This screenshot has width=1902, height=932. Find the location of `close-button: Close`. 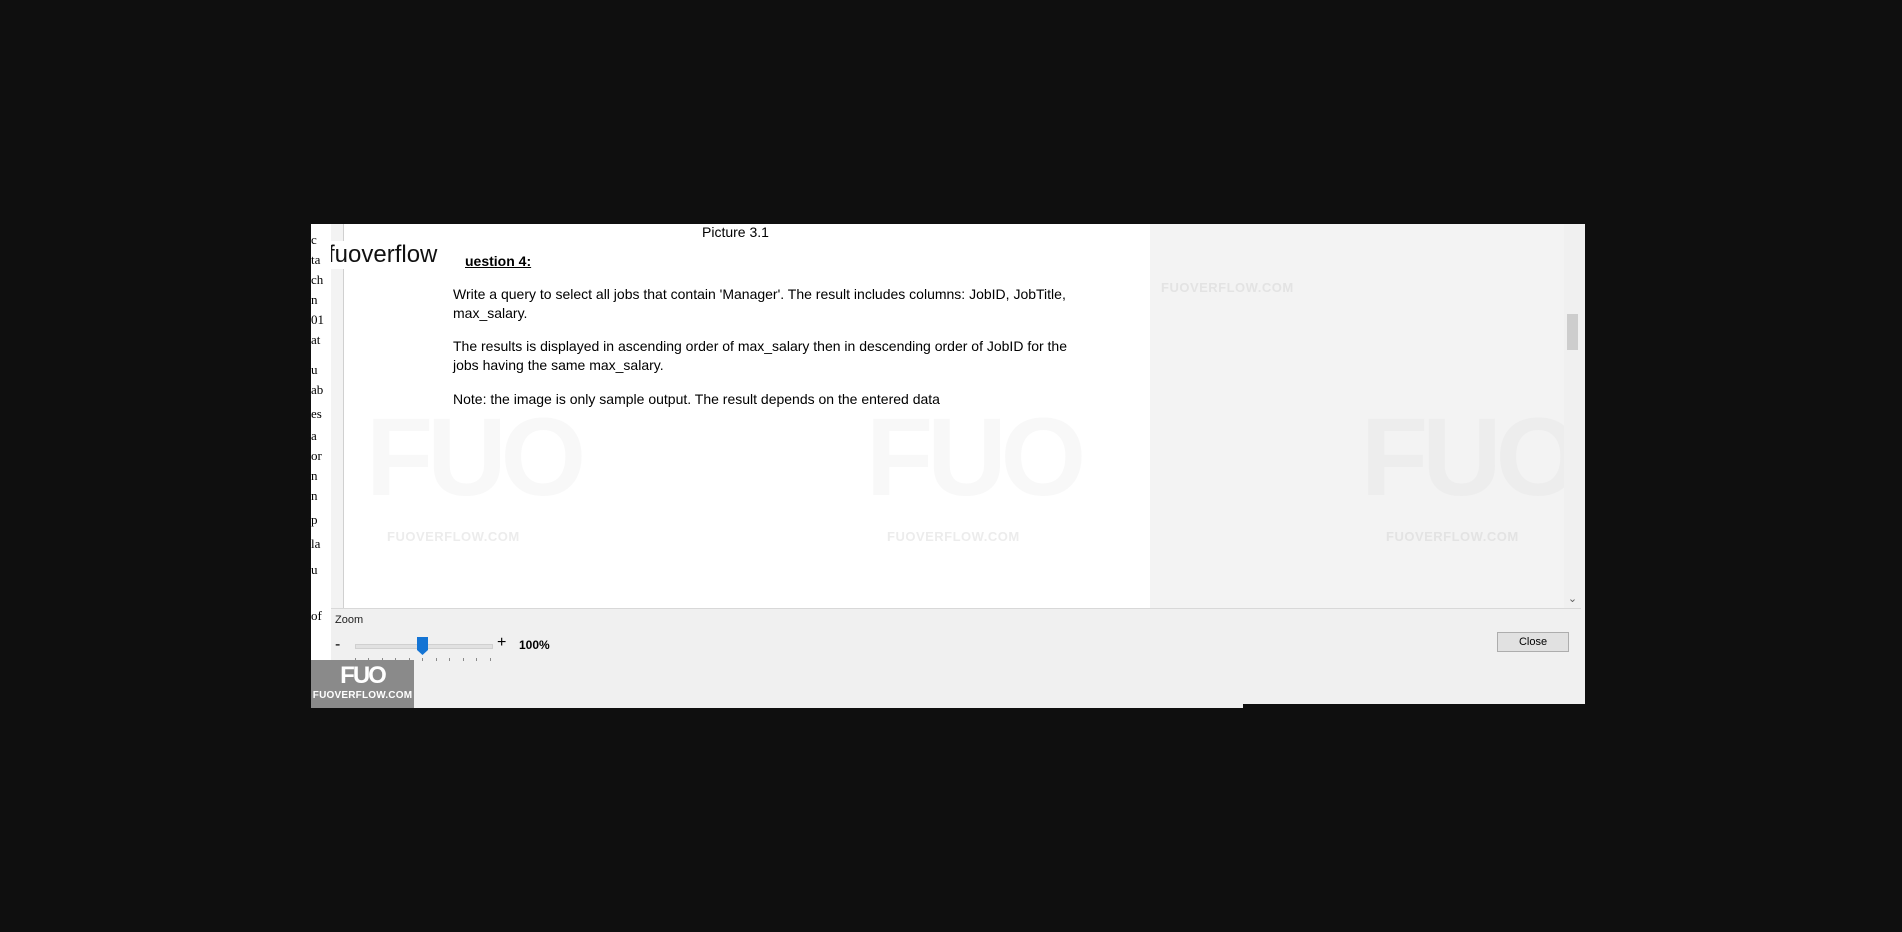

close-button: Close is located at coordinates (1533, 642).